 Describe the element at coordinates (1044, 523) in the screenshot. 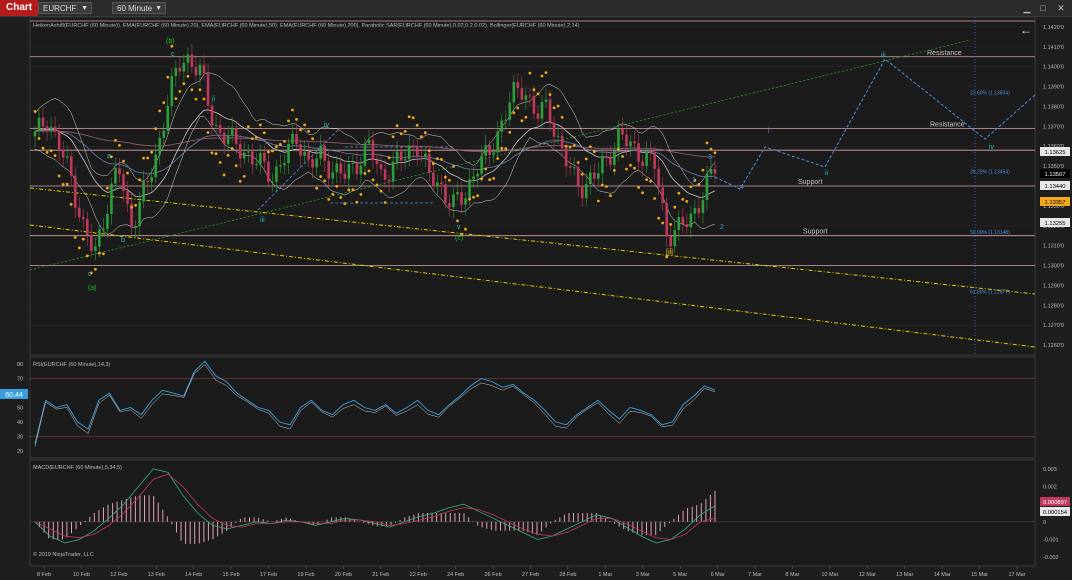

I see `macd-tick-label: 0` at that location.